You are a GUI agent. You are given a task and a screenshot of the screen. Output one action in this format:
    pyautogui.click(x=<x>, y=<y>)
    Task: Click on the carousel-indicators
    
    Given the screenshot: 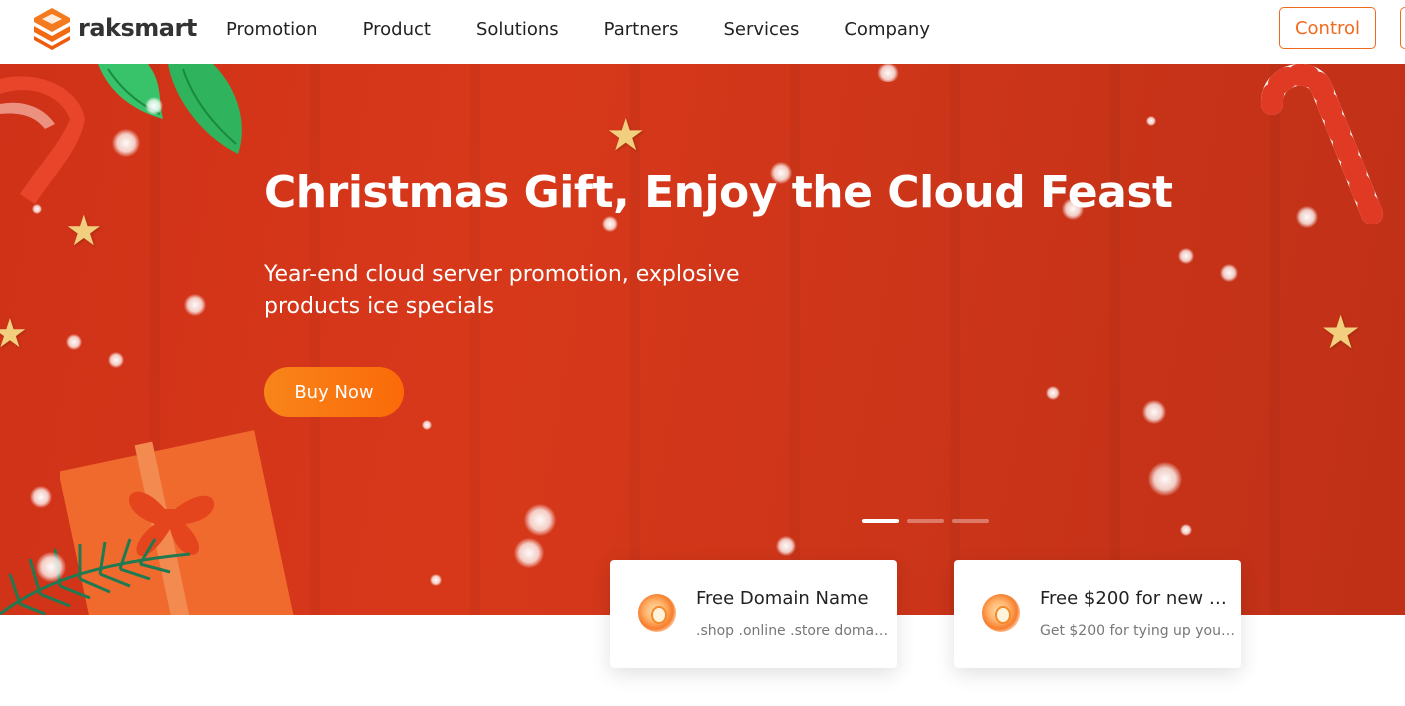 What is the action you would take?
    pyautogui.click(x=929, y=521)
    